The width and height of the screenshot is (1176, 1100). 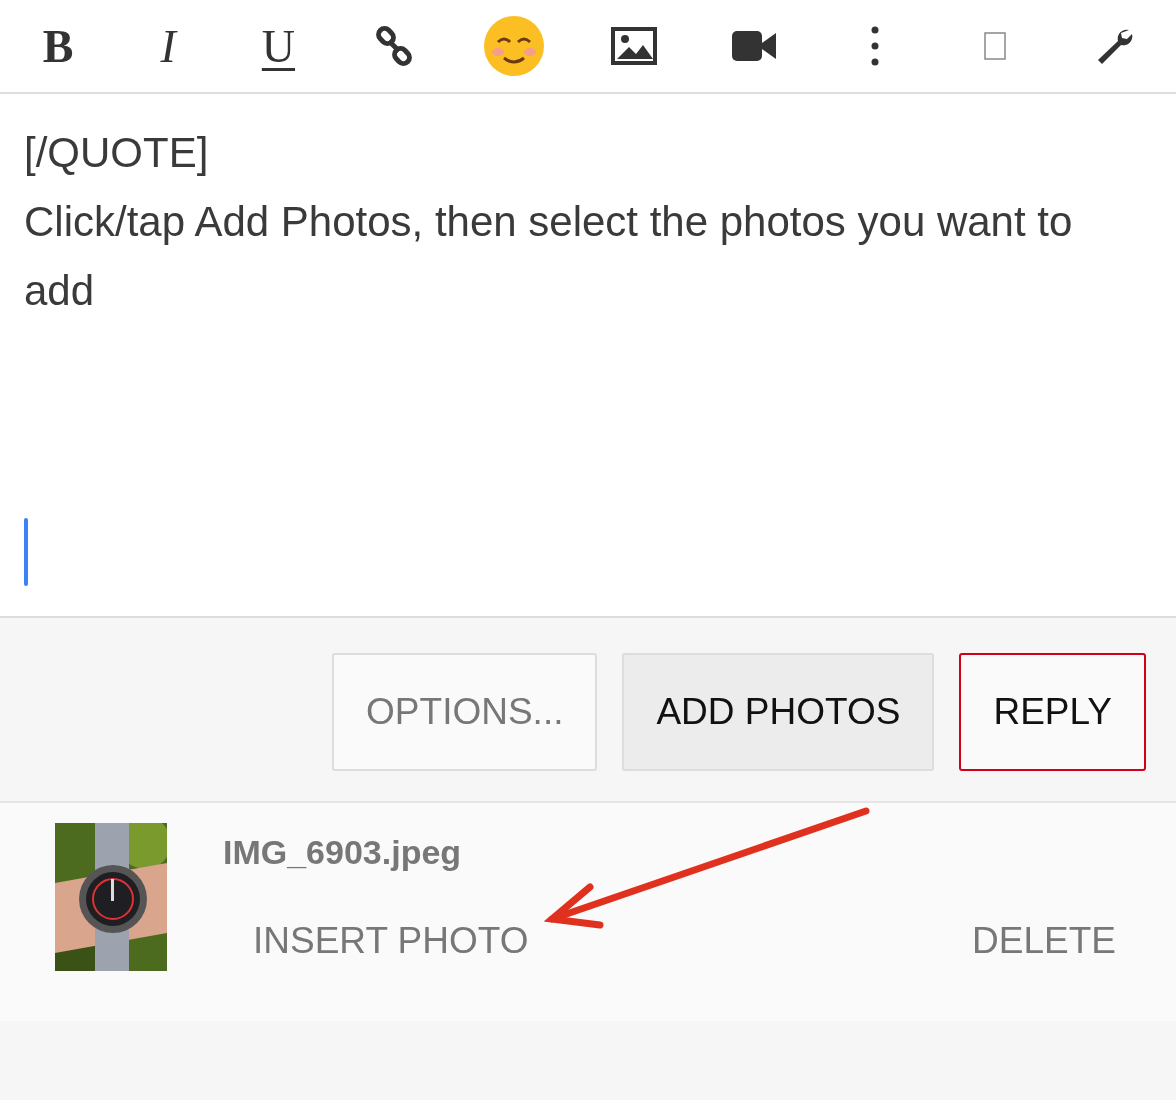 I want to click on file-name: IMG_6903.jpeg, so click(x=343, y=852).